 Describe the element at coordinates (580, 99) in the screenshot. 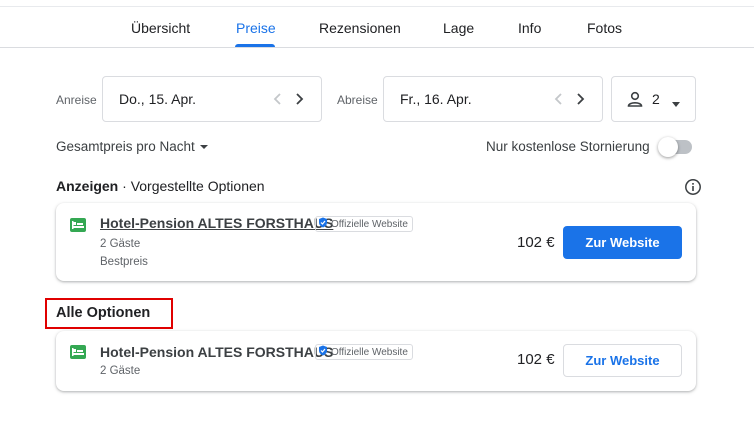

I see `checkout-next-day-icon` at that location.